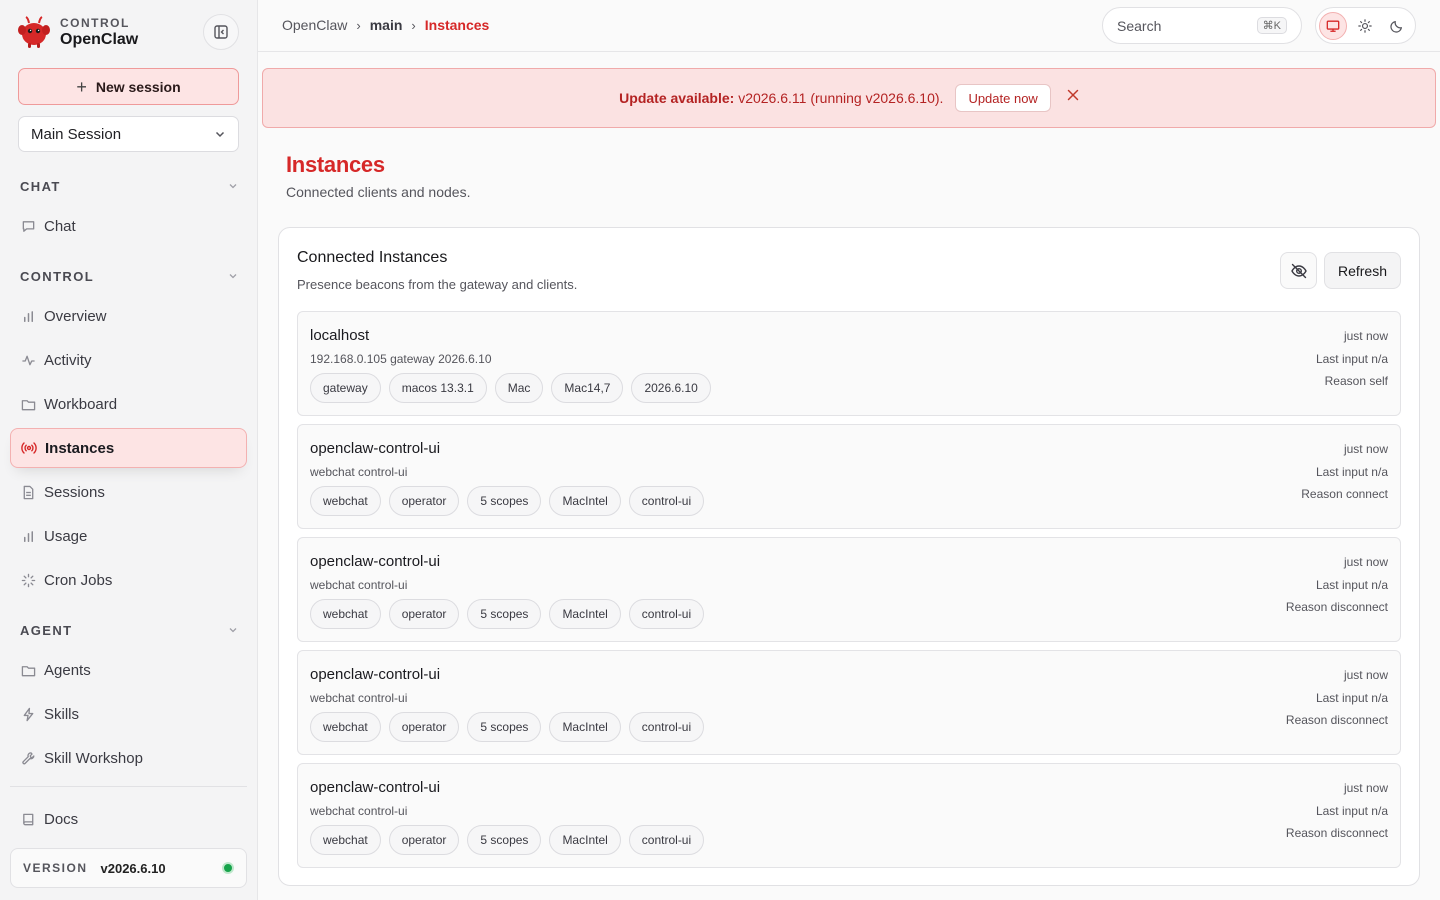  I want to click on card-title: Connected Instances, so click(372, 257).